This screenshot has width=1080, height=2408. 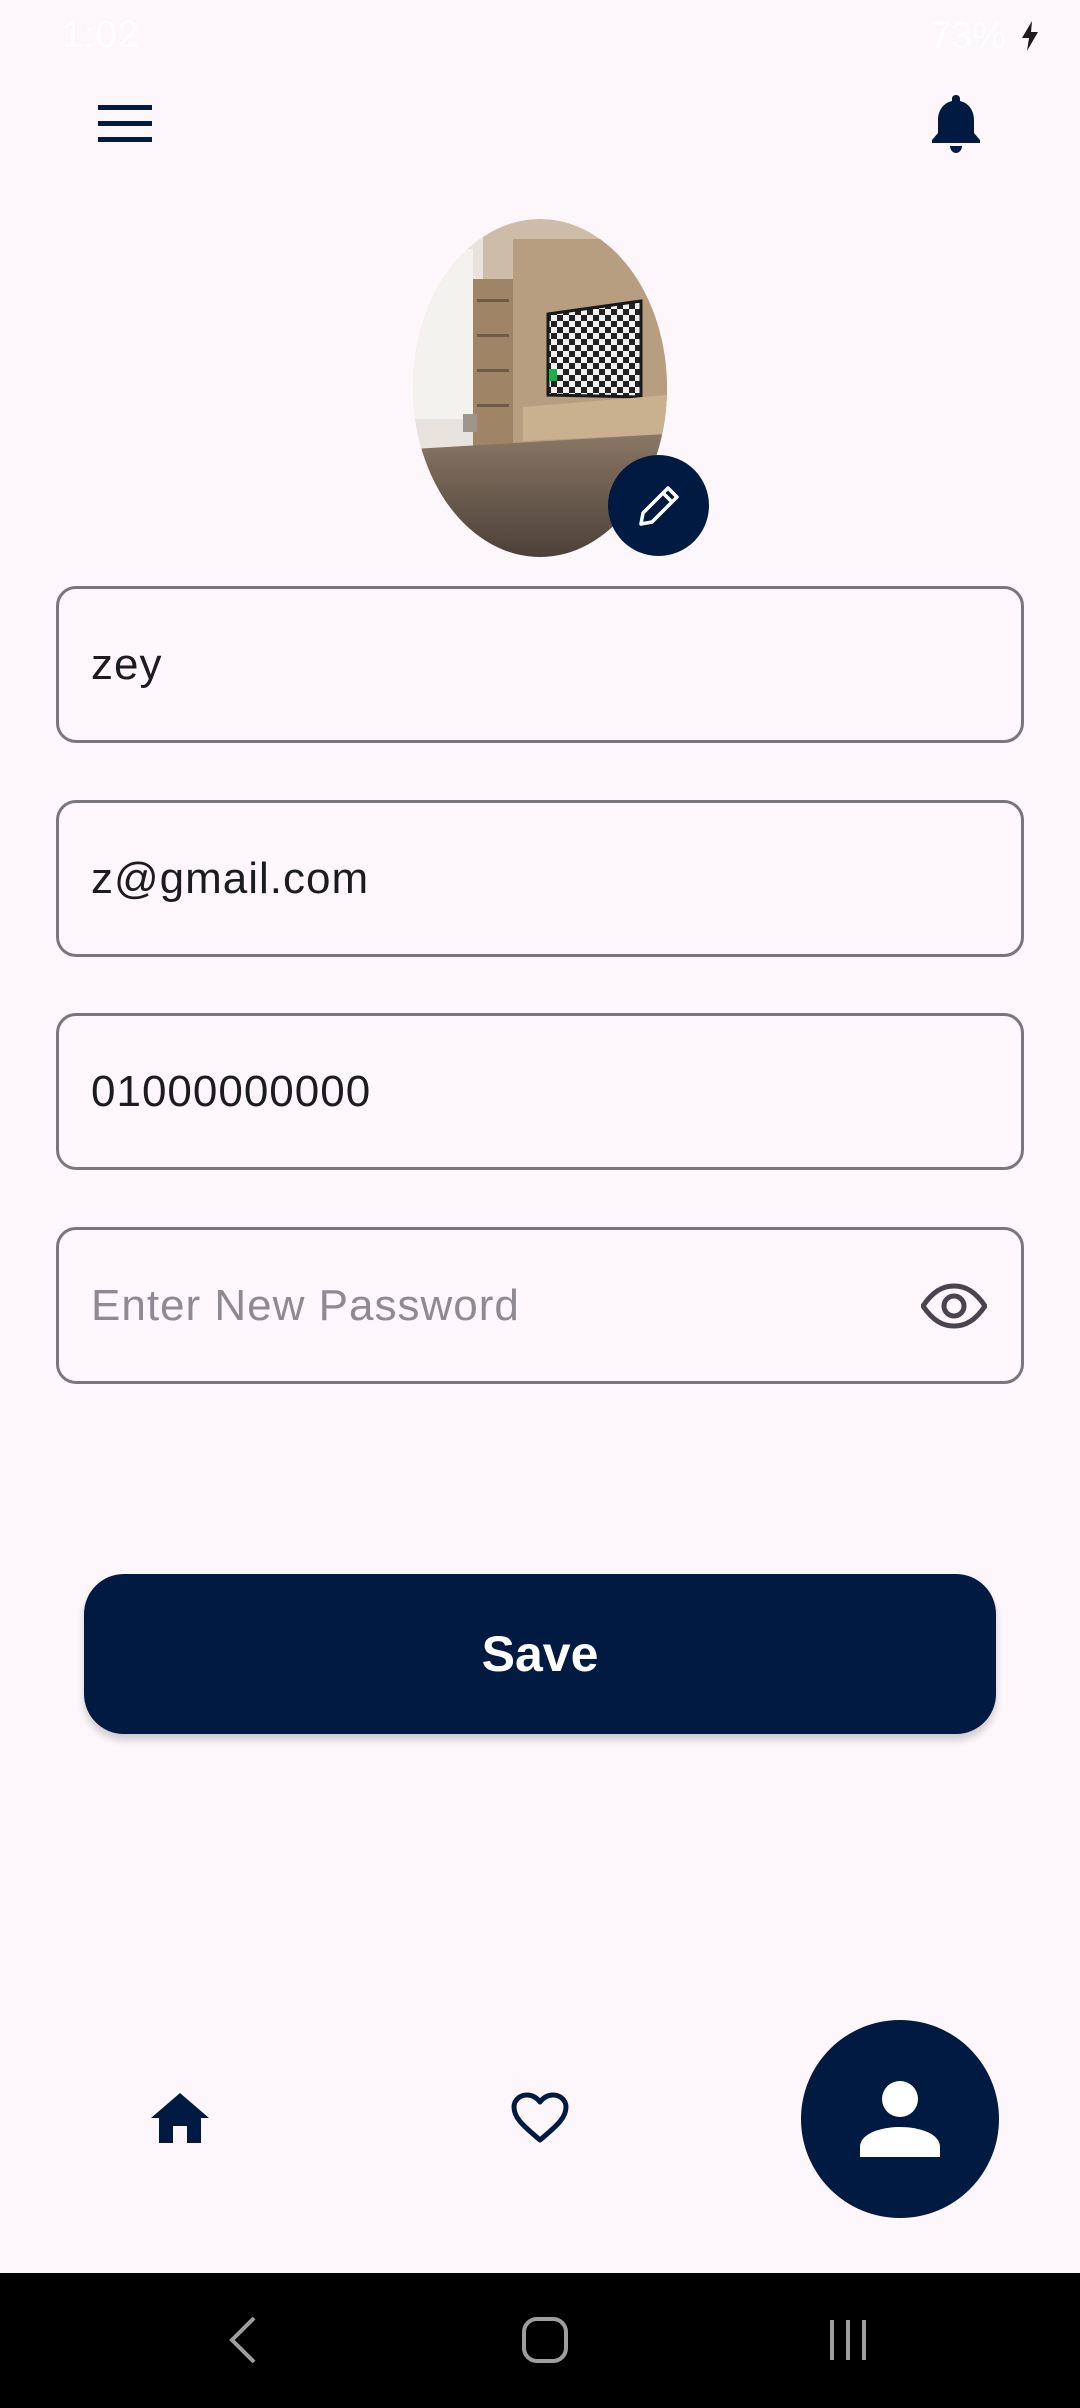 I want to click on nav-profile-button, so click(x=900, y=2119).